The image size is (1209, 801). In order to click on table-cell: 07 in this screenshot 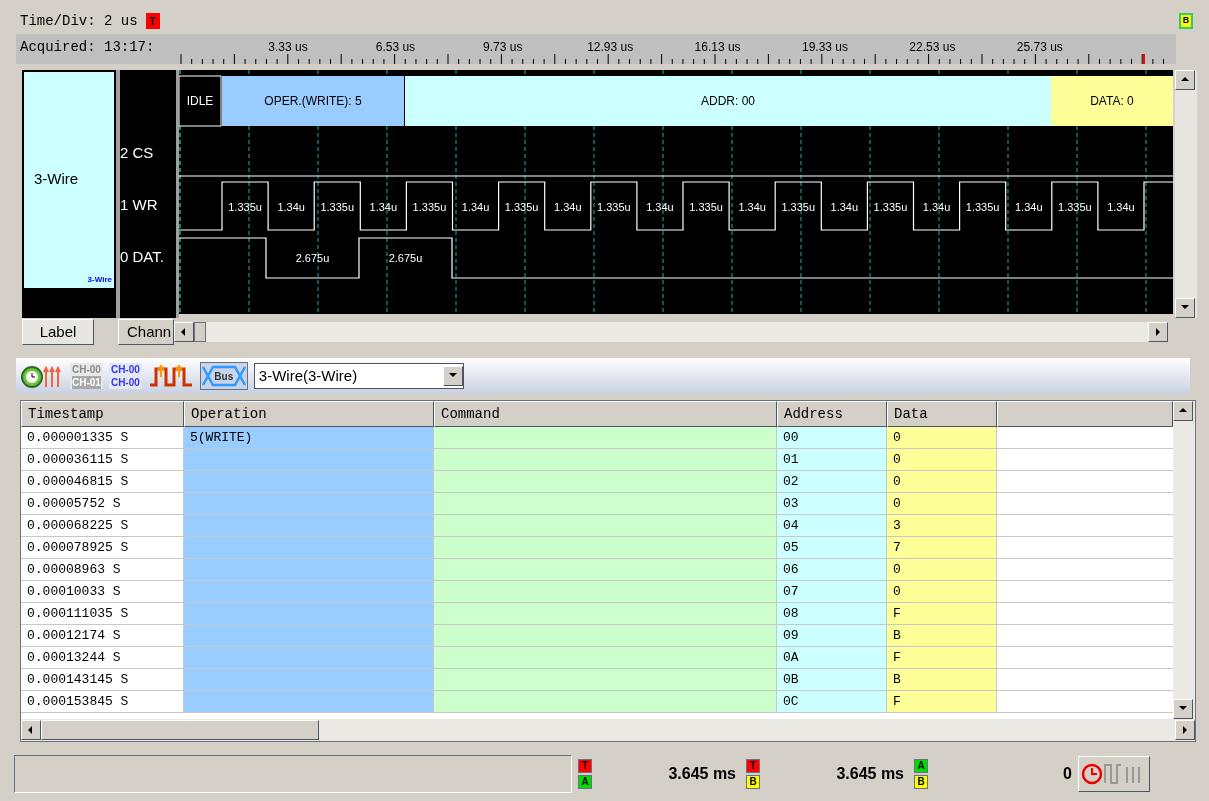, I will do `click(832, 591)`.